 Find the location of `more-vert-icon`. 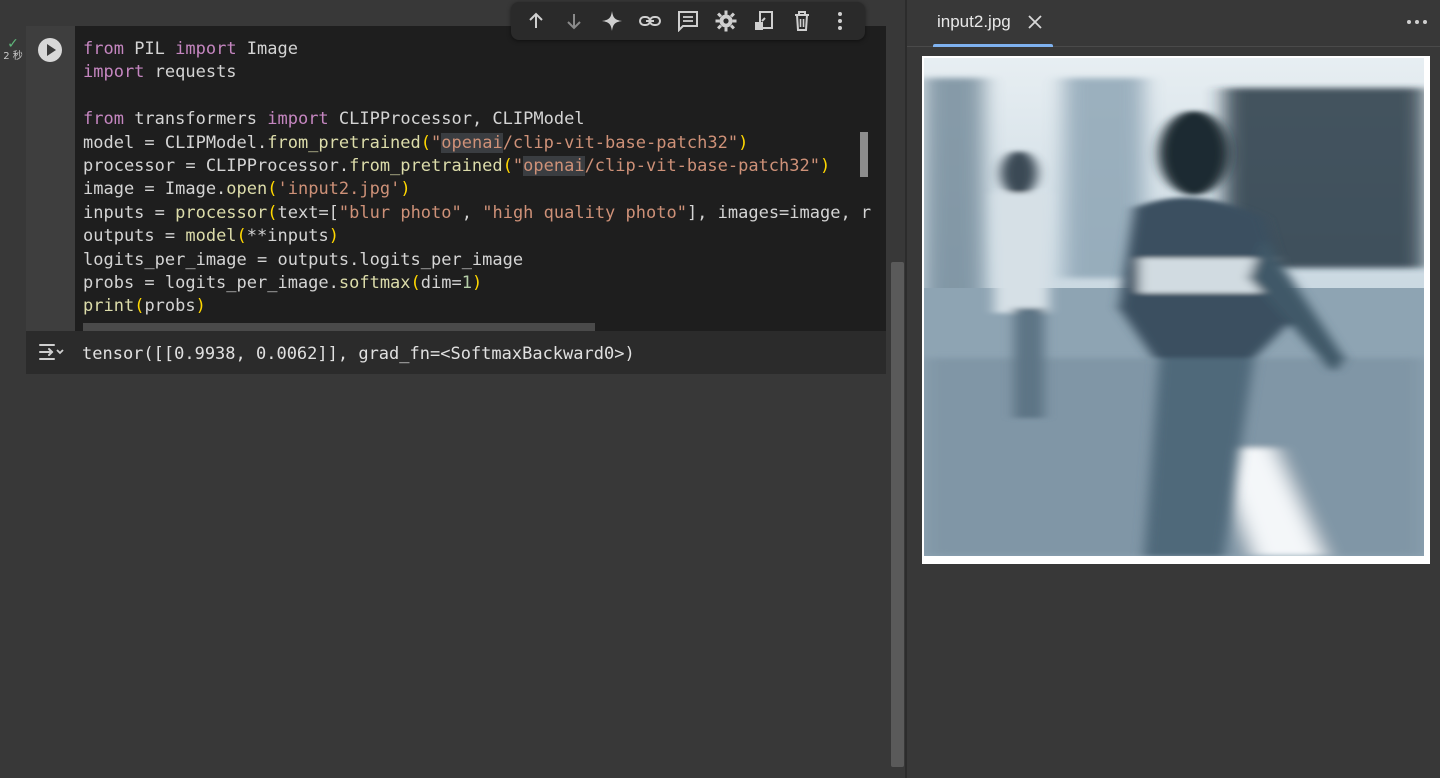

more-vert-icon is located at coordinates (840, 21).